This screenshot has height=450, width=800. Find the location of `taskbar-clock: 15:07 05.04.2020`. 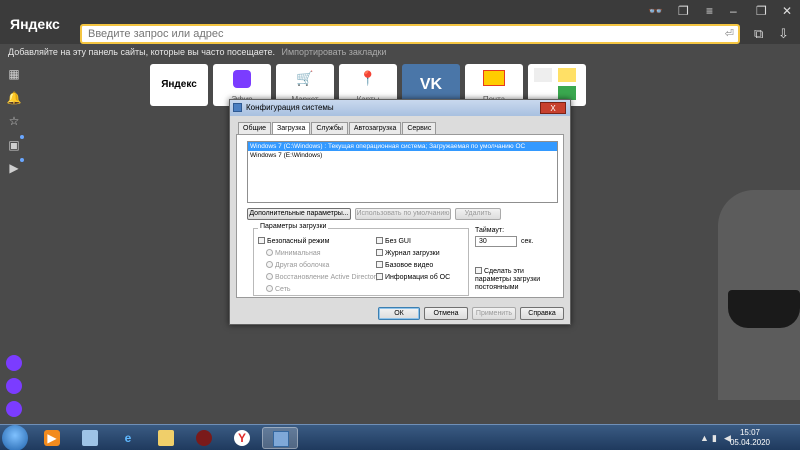

taskbar-clock: 15:07 05.04.2020 is located at coordinates (750, 438).